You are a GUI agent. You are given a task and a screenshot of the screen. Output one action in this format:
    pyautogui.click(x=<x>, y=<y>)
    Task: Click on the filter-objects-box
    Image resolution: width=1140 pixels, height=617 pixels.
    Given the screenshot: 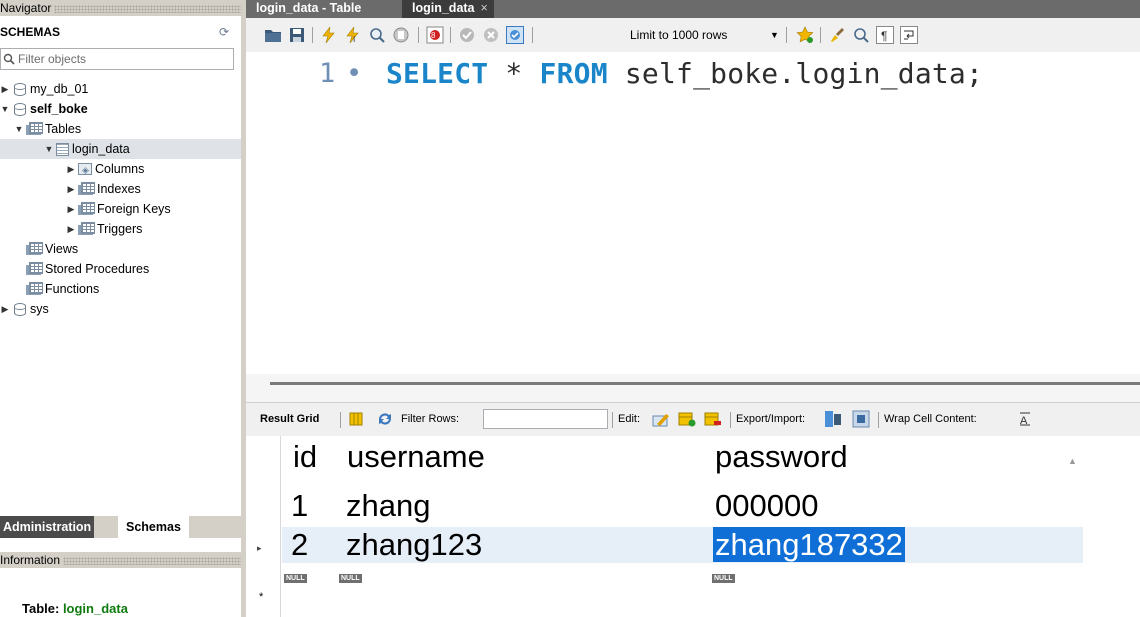 What is the action you would take?
    pyautogui.click(x=117, y=59)
    